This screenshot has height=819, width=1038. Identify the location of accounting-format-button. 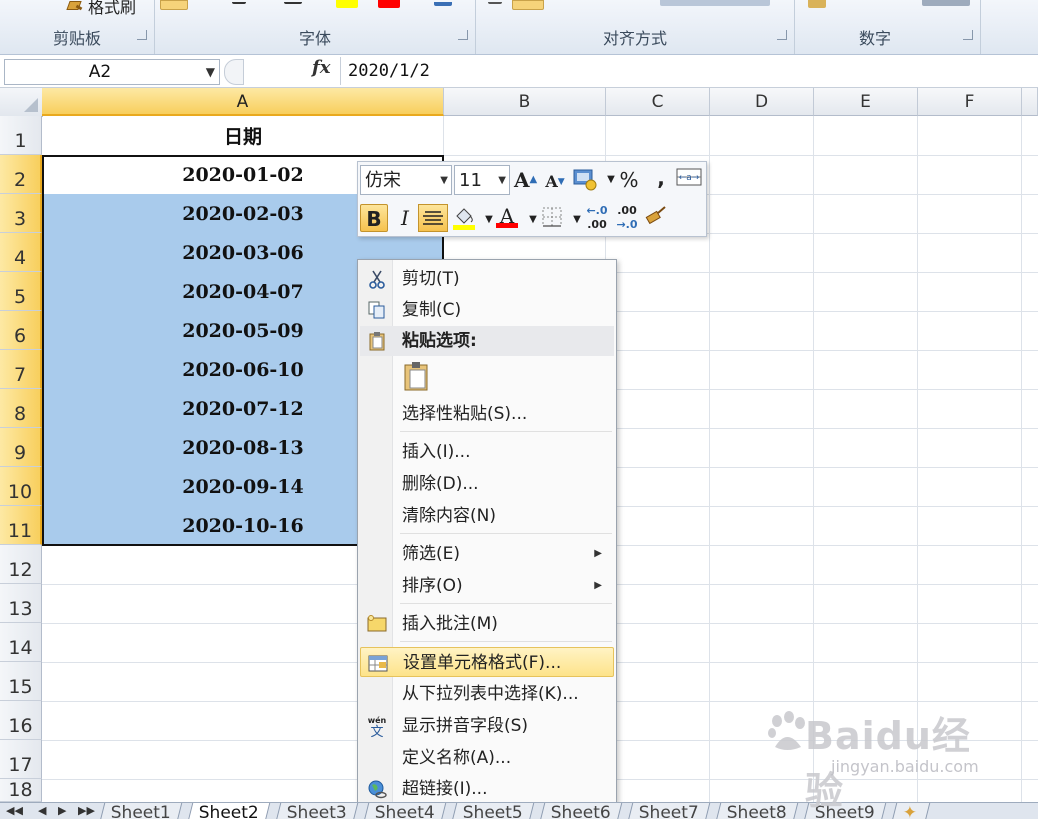
(585, 180).